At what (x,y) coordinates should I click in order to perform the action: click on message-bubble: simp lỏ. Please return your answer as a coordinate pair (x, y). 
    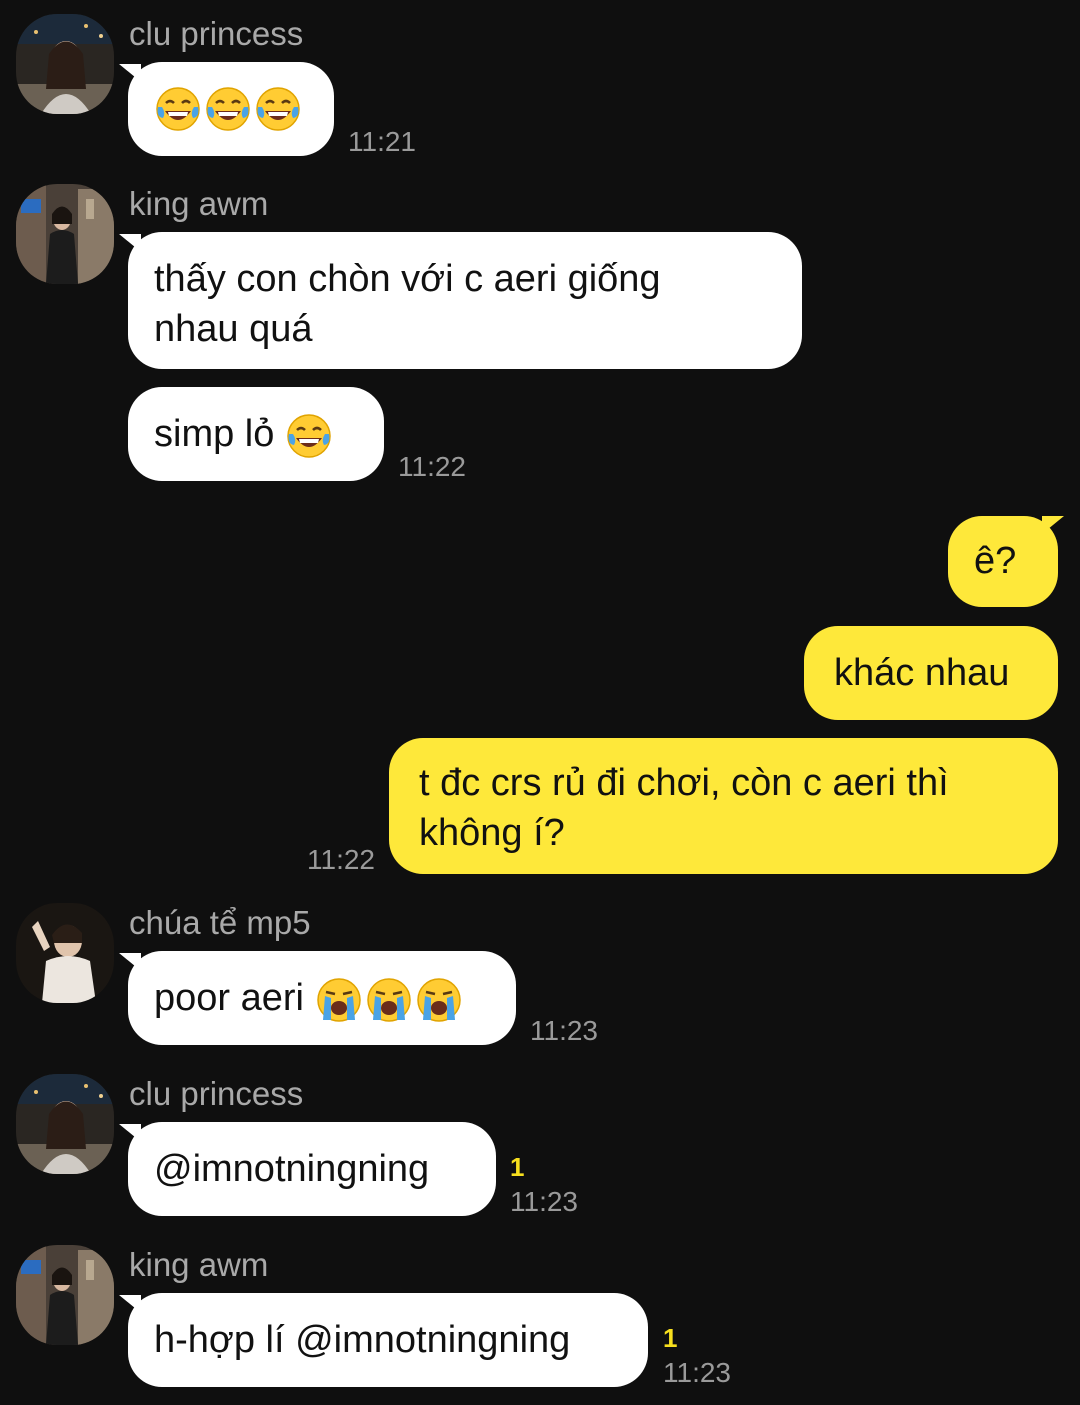
    Looking at the image, I should click on (256, 434).